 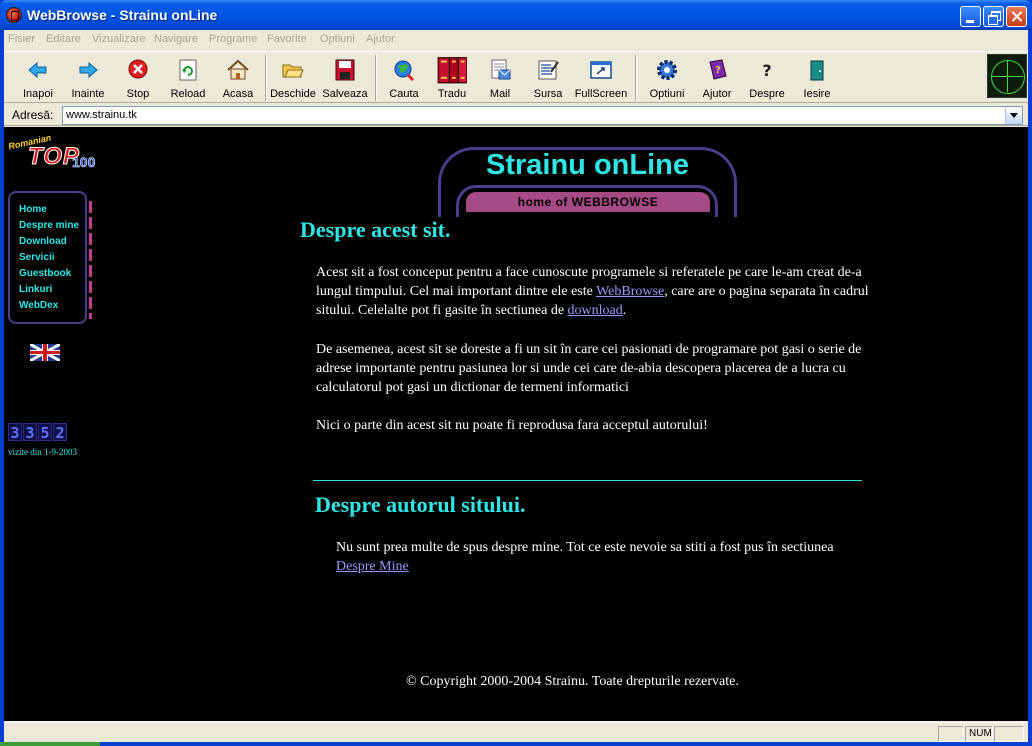 I want to click on menu-programe: Programe, so click(x=233, y=39).